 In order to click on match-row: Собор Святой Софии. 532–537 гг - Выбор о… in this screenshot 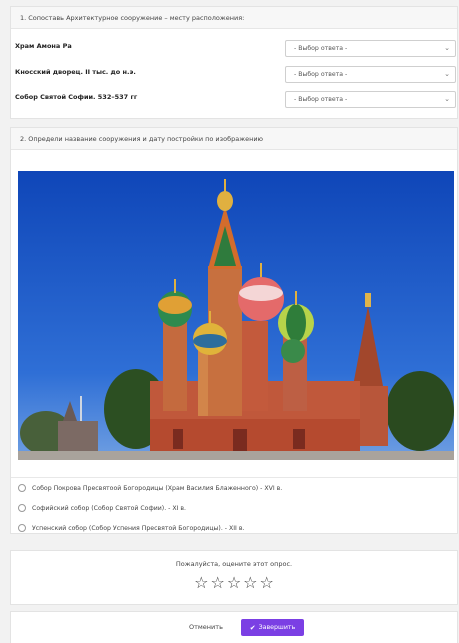, I will do `click(234, 101)`.